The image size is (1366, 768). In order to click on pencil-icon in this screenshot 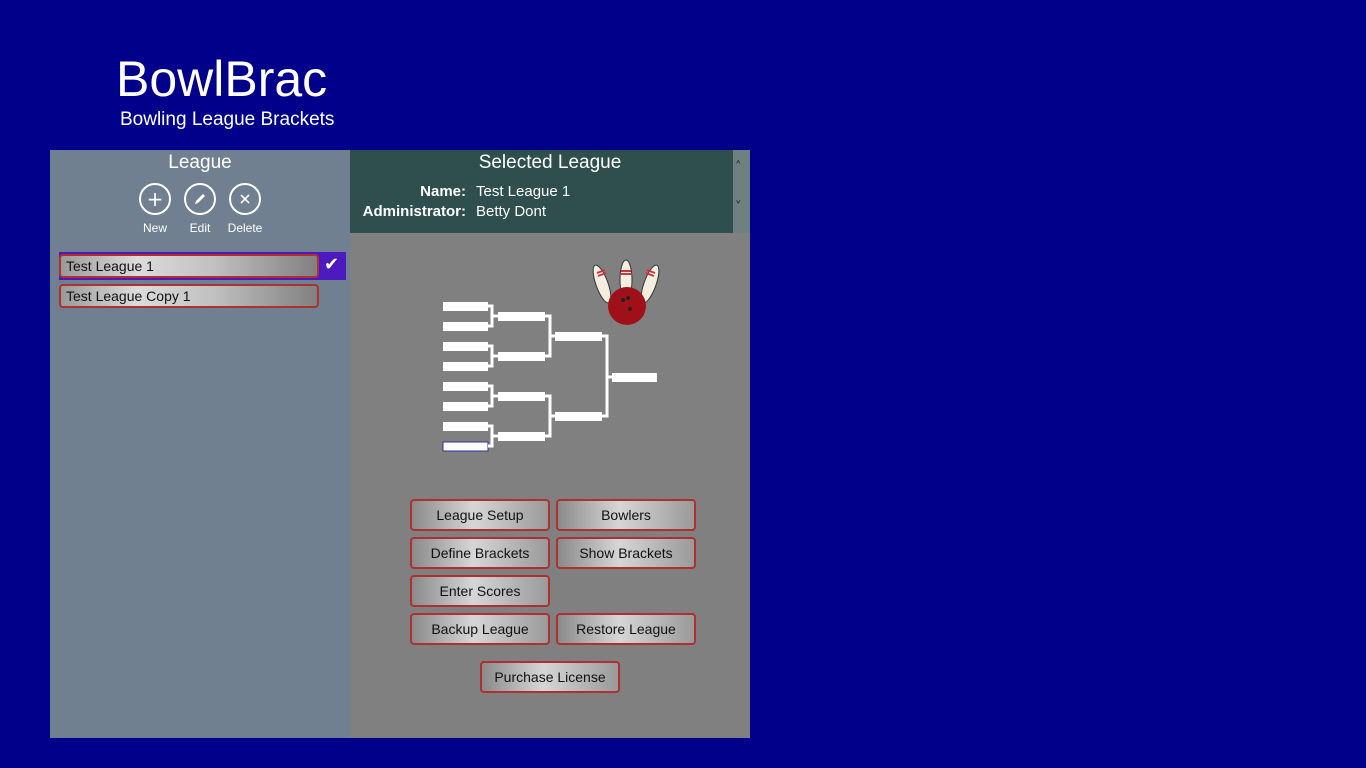, I will do `click(200, 199)`.